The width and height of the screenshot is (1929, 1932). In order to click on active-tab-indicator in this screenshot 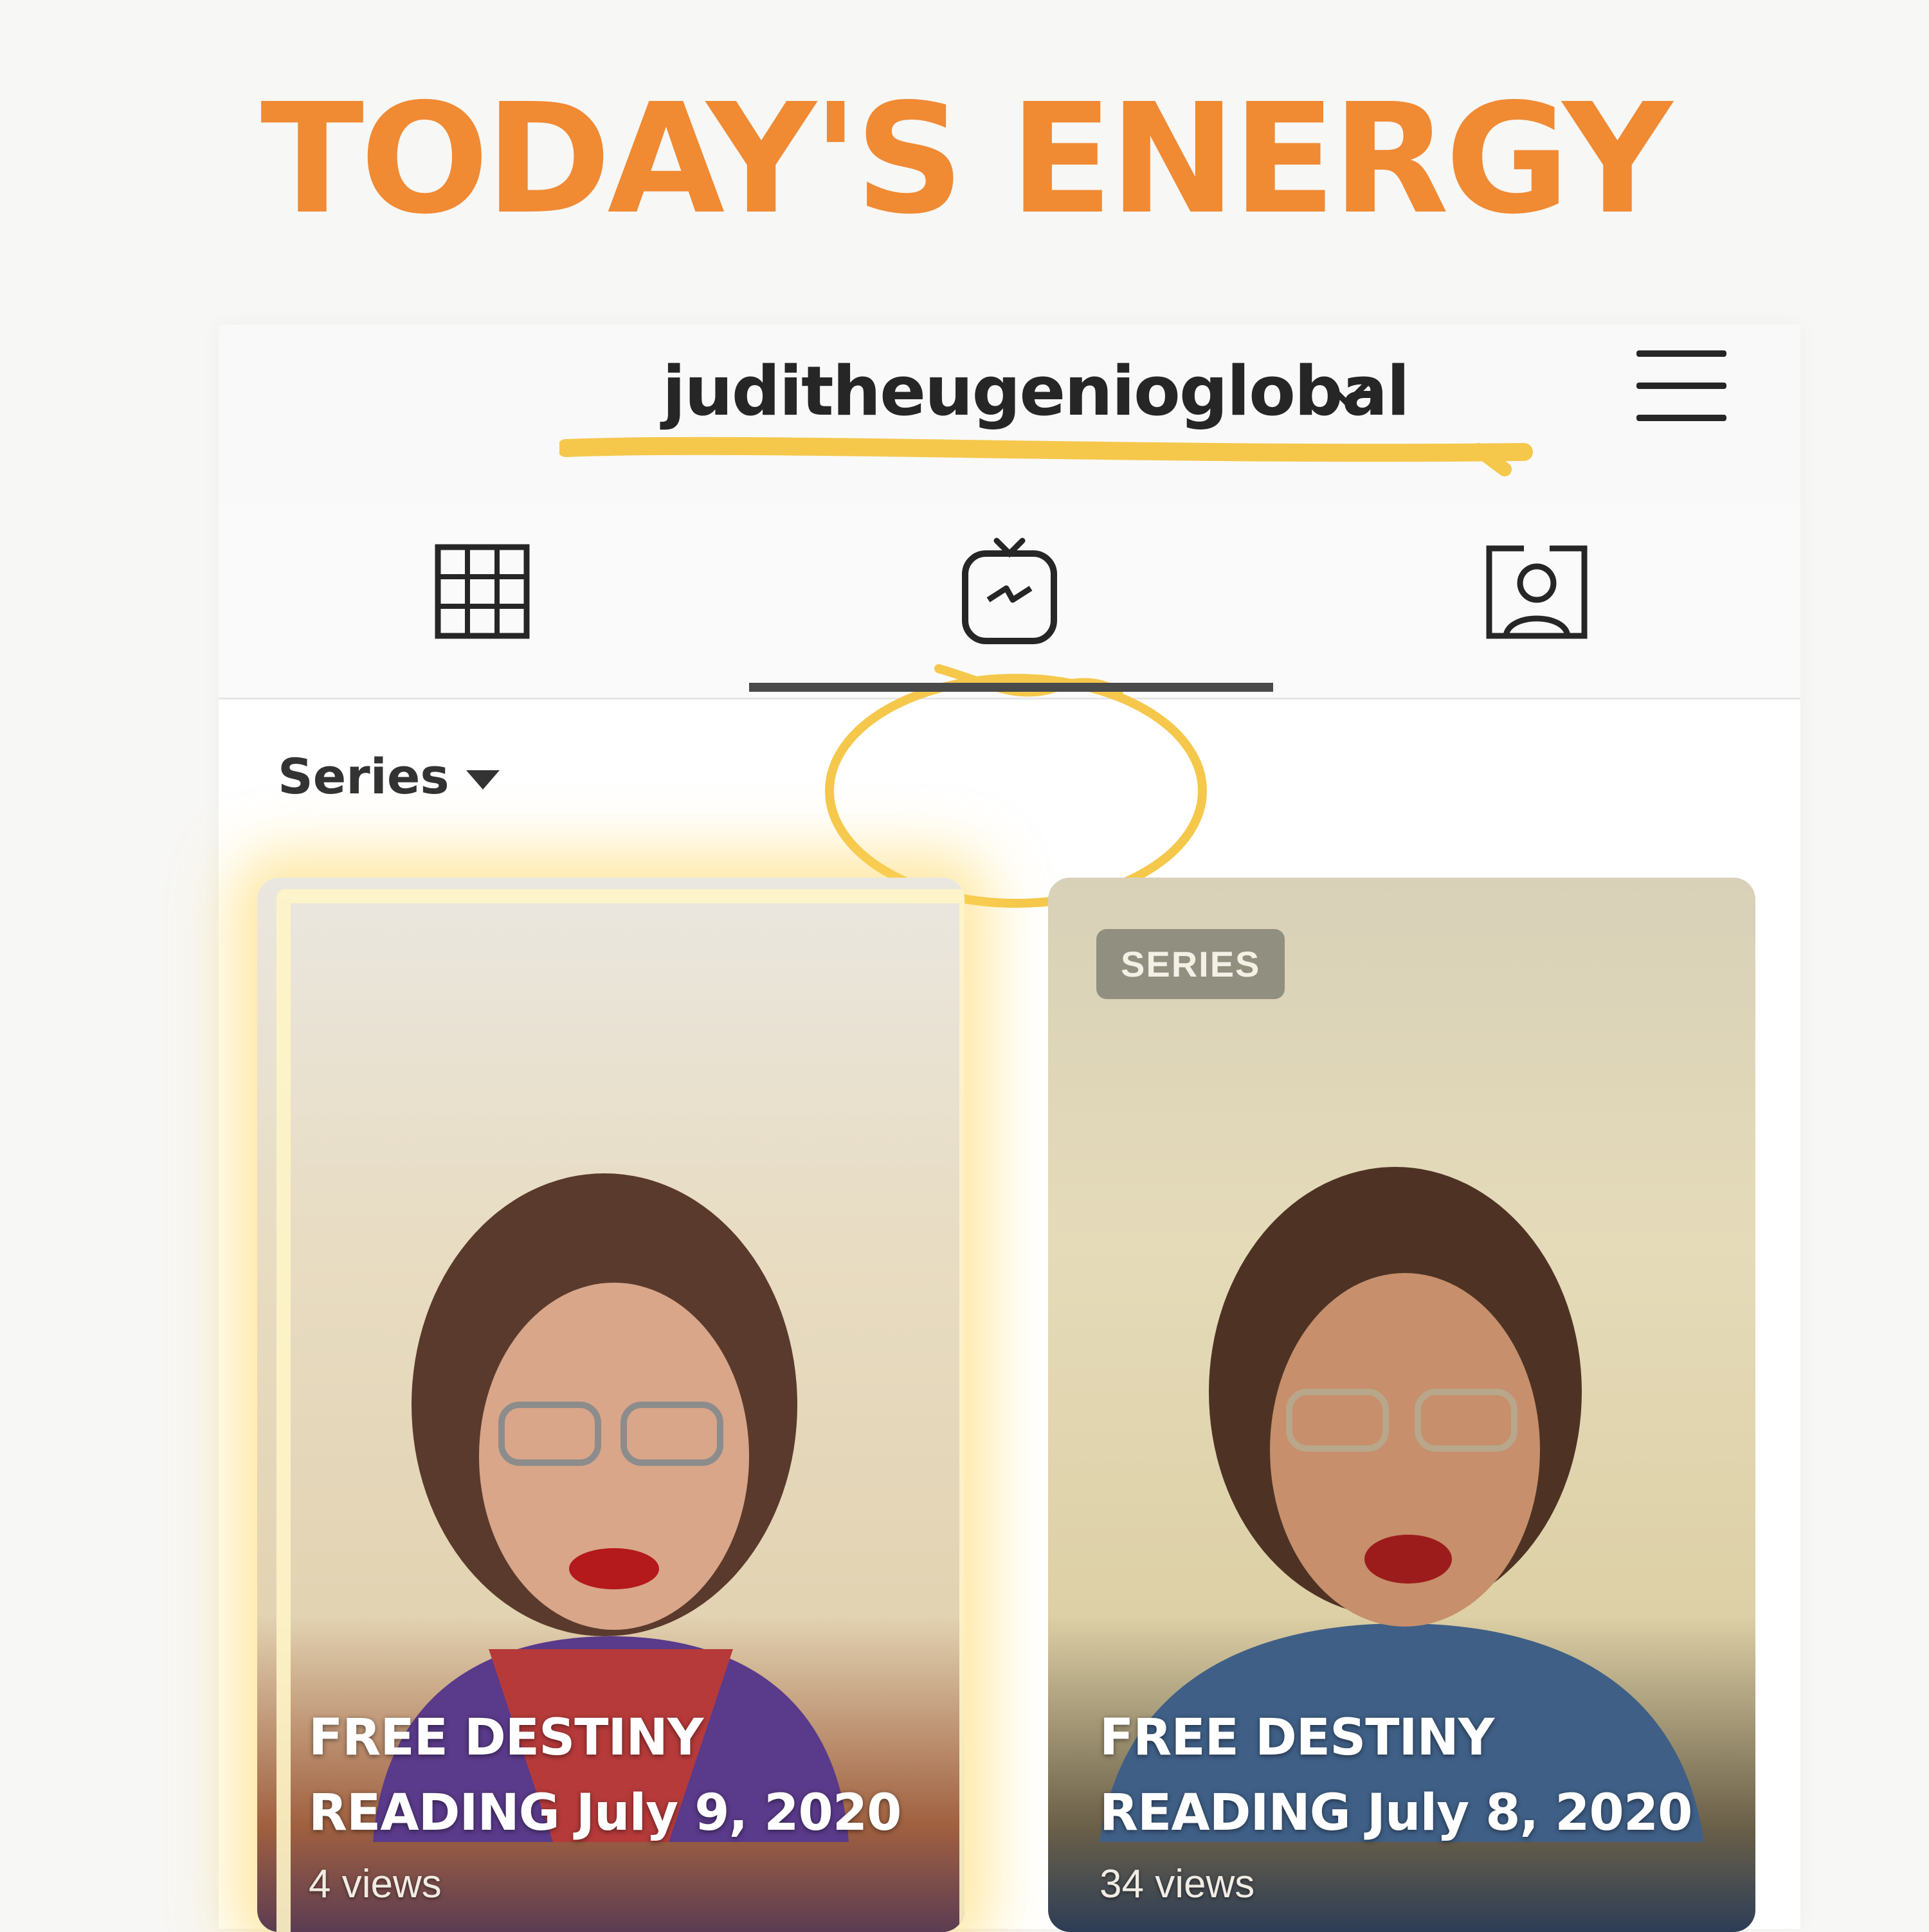, I will do `click(1011, 687)`.